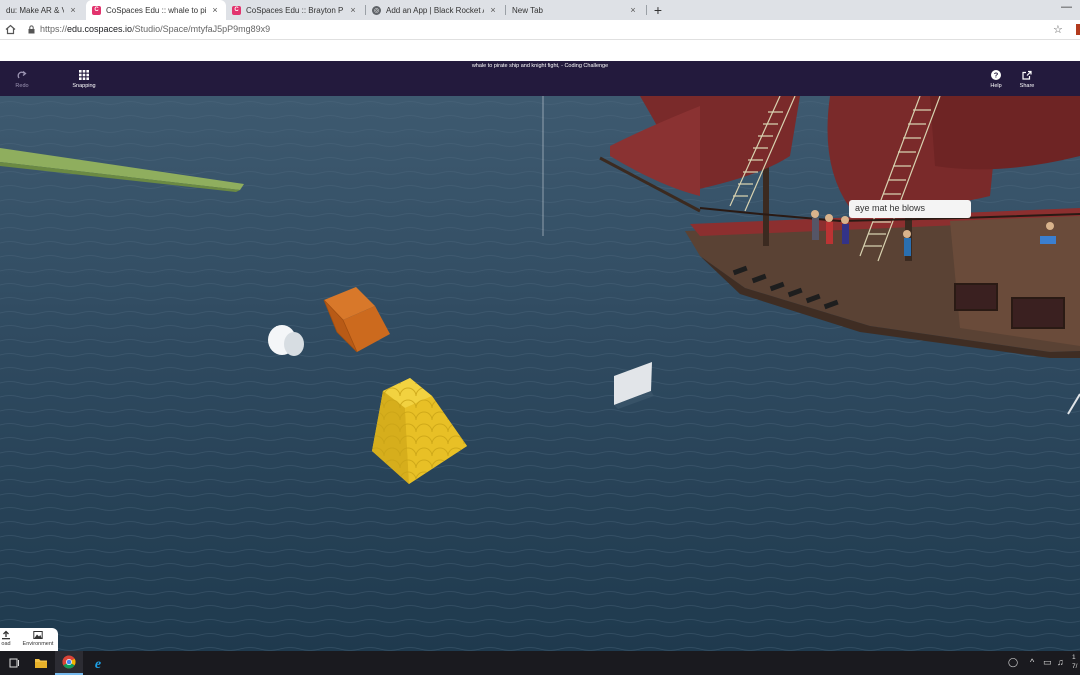  Describe the element at coordinates (6, 635) in the screenshot. I see `upload-icon` at that location.